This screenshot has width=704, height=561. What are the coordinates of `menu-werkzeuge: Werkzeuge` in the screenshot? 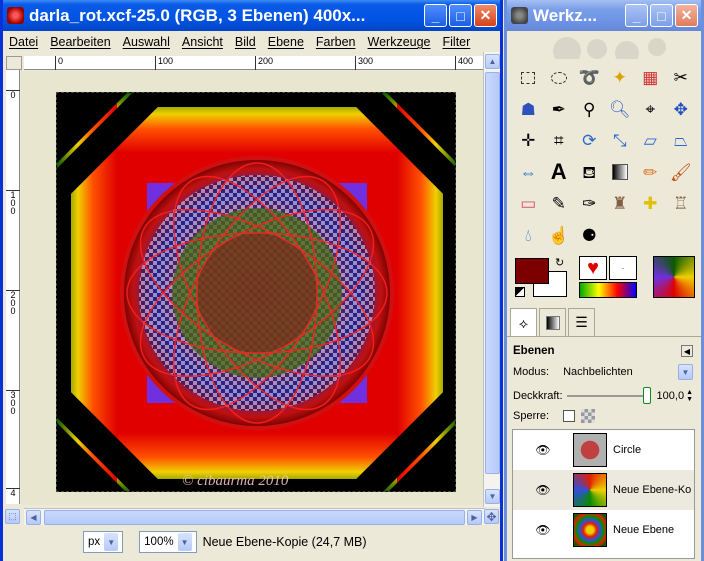 It's located at (399, 42).